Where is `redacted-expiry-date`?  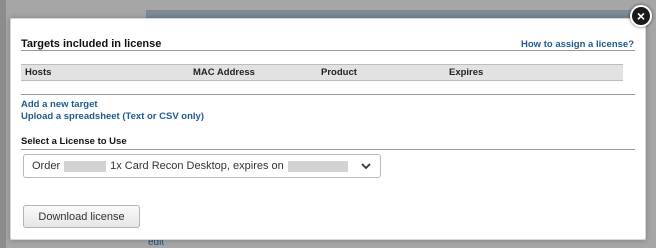 redacted-expiry-date is located at coordinates (317, 166).